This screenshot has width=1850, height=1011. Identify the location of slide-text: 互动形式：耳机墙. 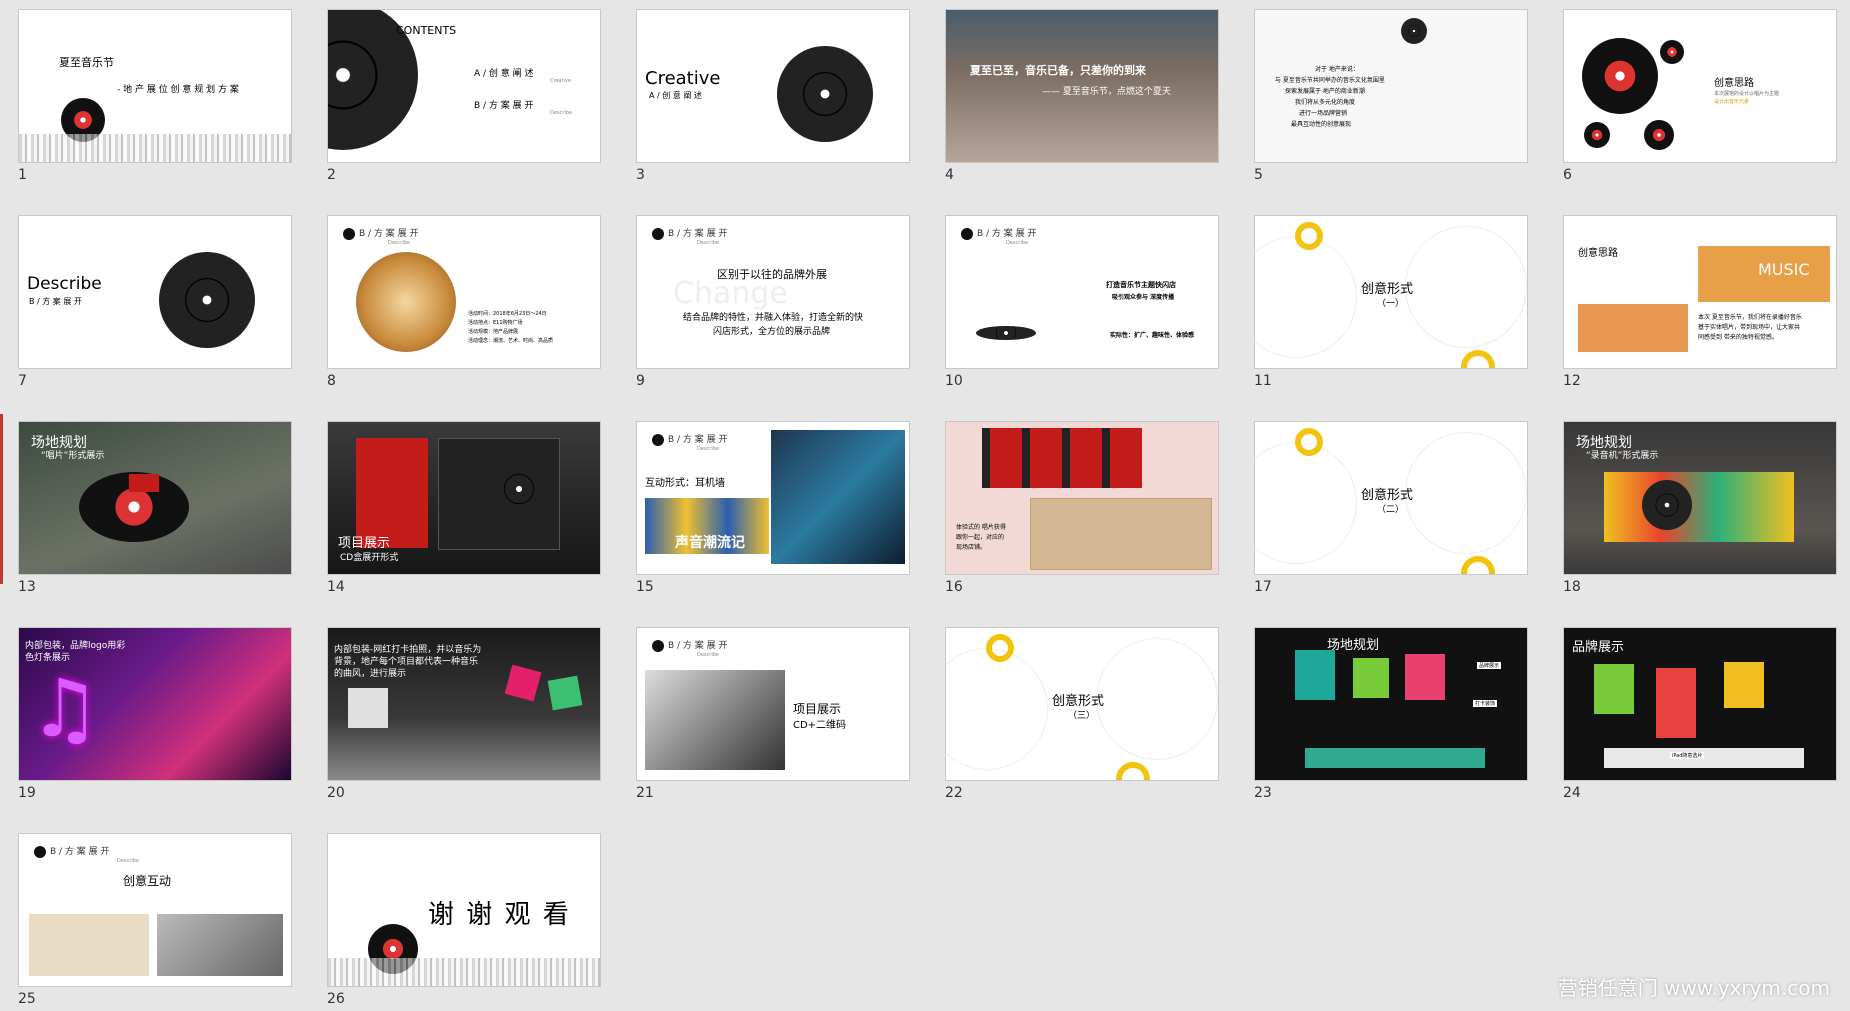
(685, 483).